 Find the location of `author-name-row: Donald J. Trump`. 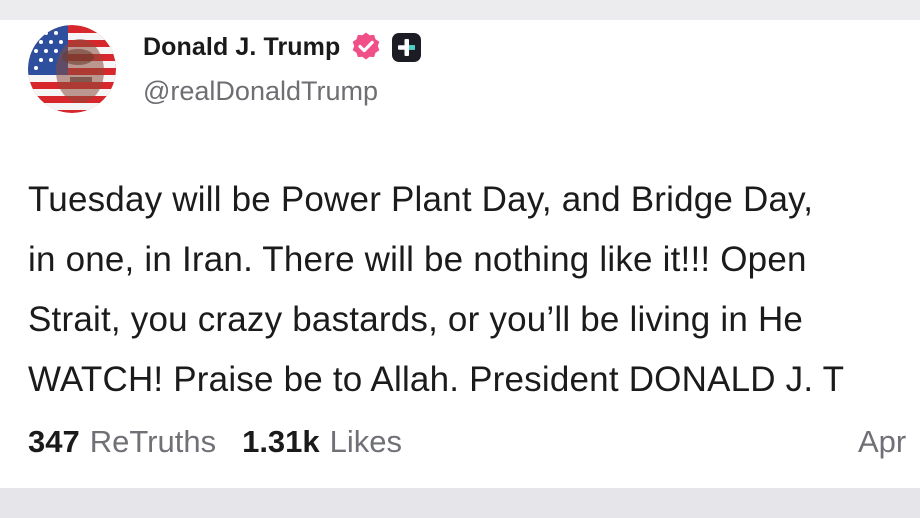

author-name-row: Donald J. Trump is located at coordinates (282, 47).